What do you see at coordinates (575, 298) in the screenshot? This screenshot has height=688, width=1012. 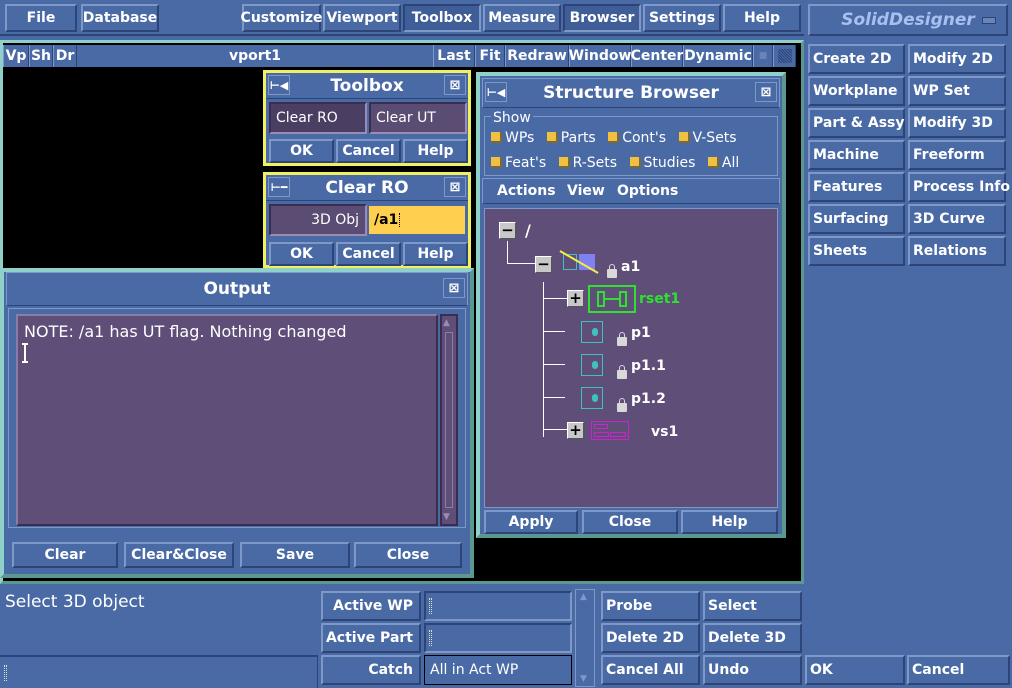 I see `expand-rset1-icon: +` at bounding box center [575, 298].